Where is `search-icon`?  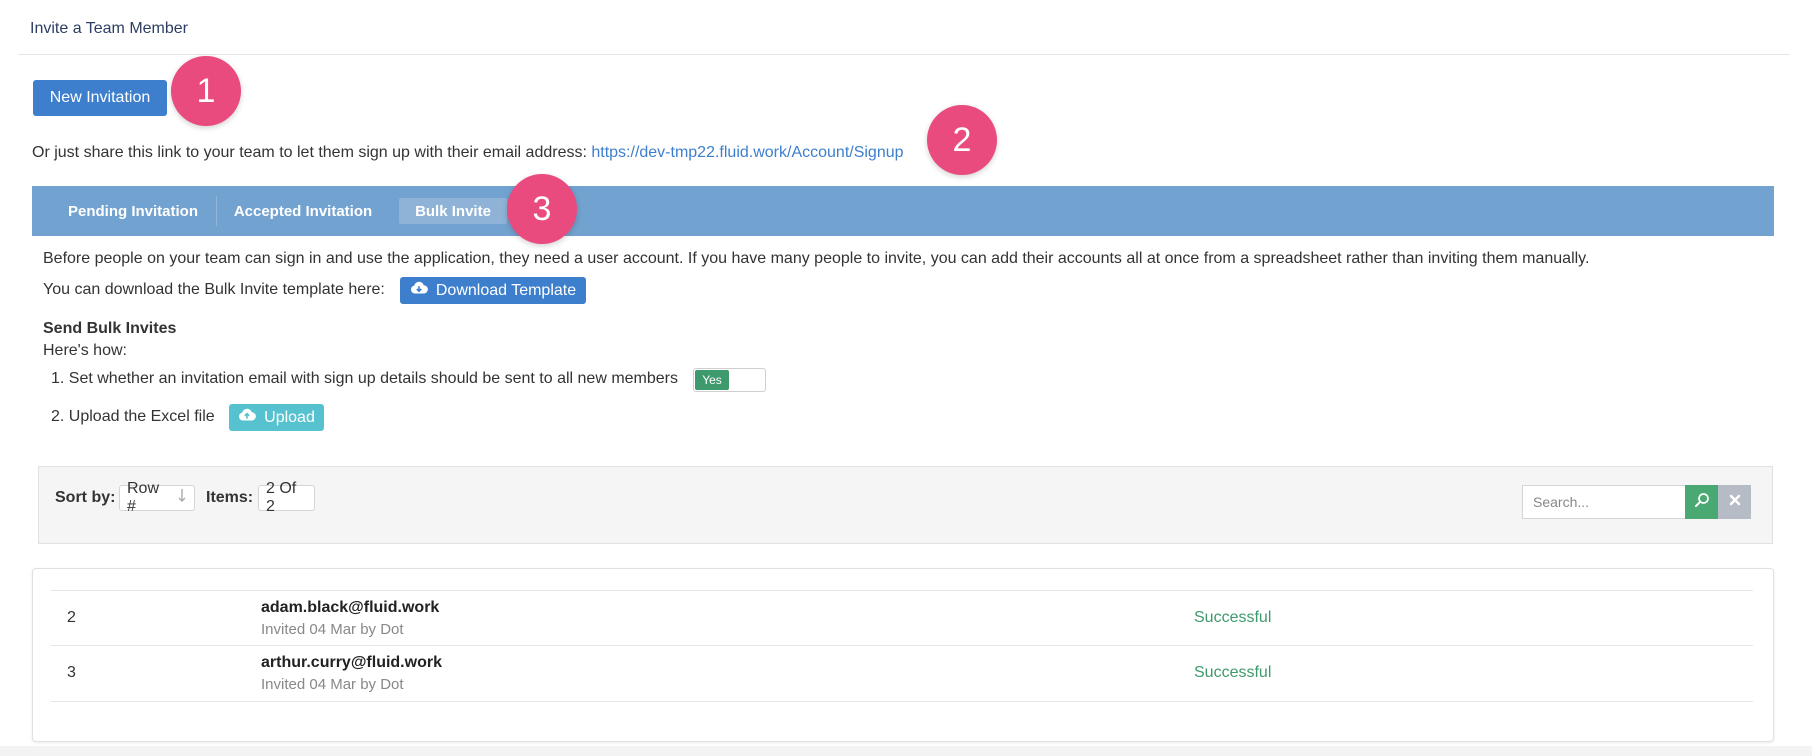
search-icon is located at coordinates (1702, 502).